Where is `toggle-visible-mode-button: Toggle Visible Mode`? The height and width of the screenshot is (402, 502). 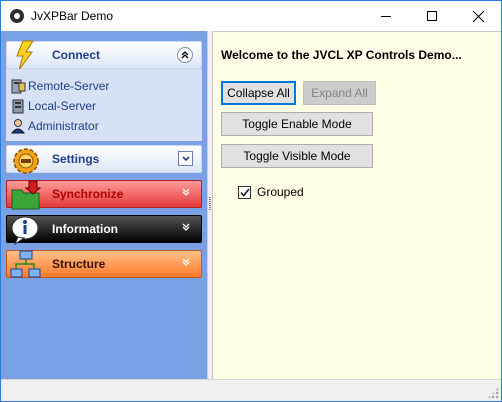 toggle-visible-mode-button: Toggle Visible Mode is located at coordinates (297, 156).